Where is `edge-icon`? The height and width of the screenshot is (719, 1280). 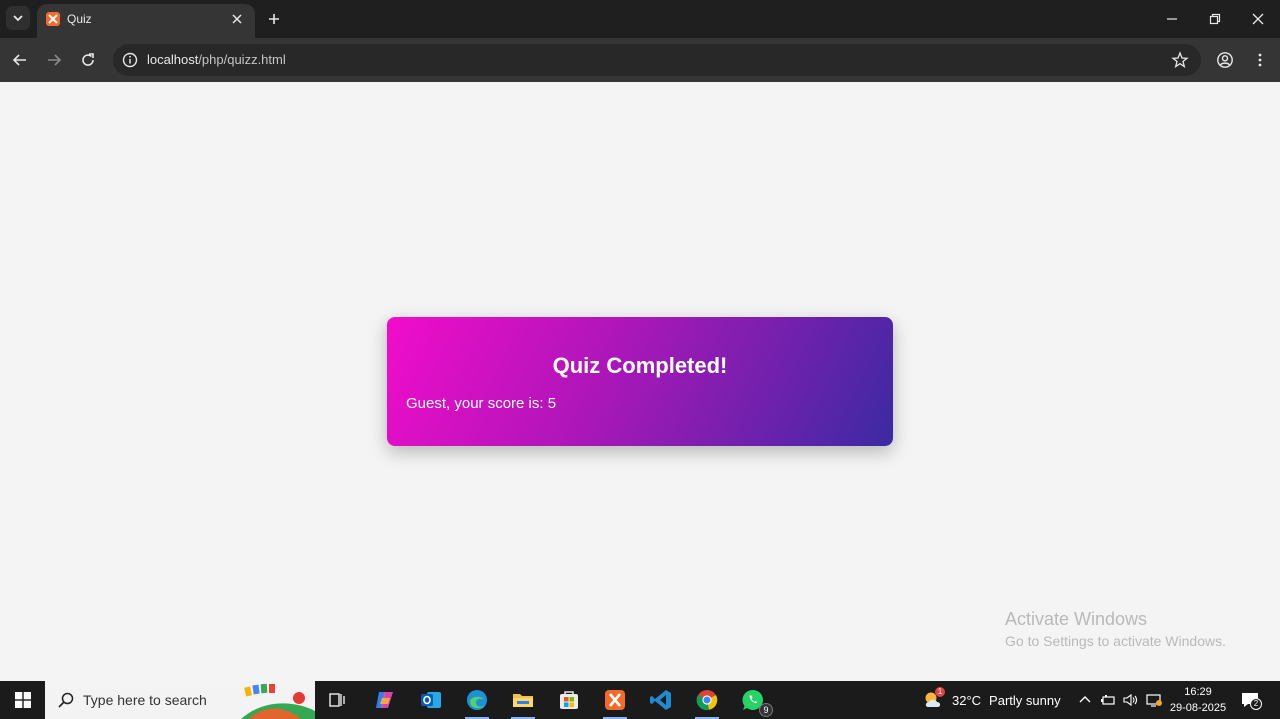 edge-icon is located at coordinates (477, 700).